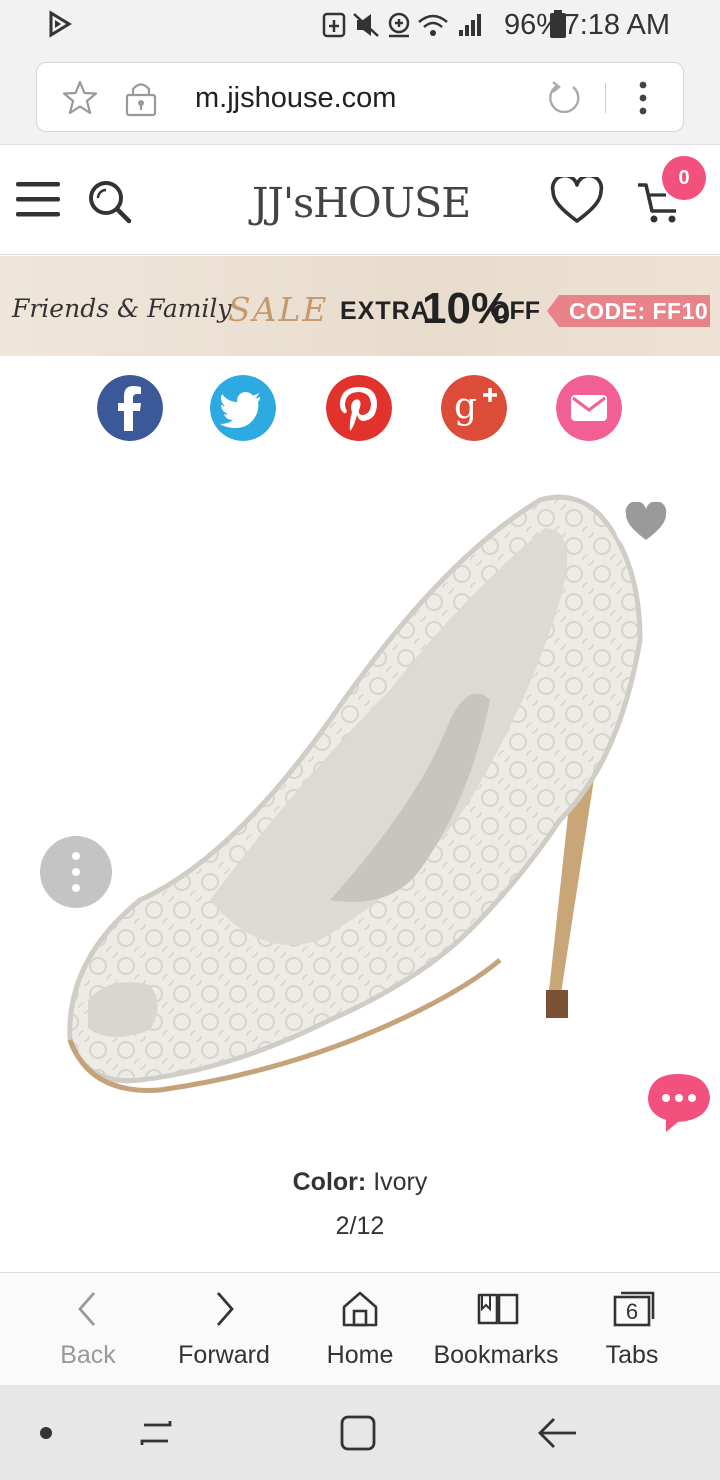 This screenshot has width=720, height=1480. I want to click on tabs-label: Tabs, so click(632, 1355).